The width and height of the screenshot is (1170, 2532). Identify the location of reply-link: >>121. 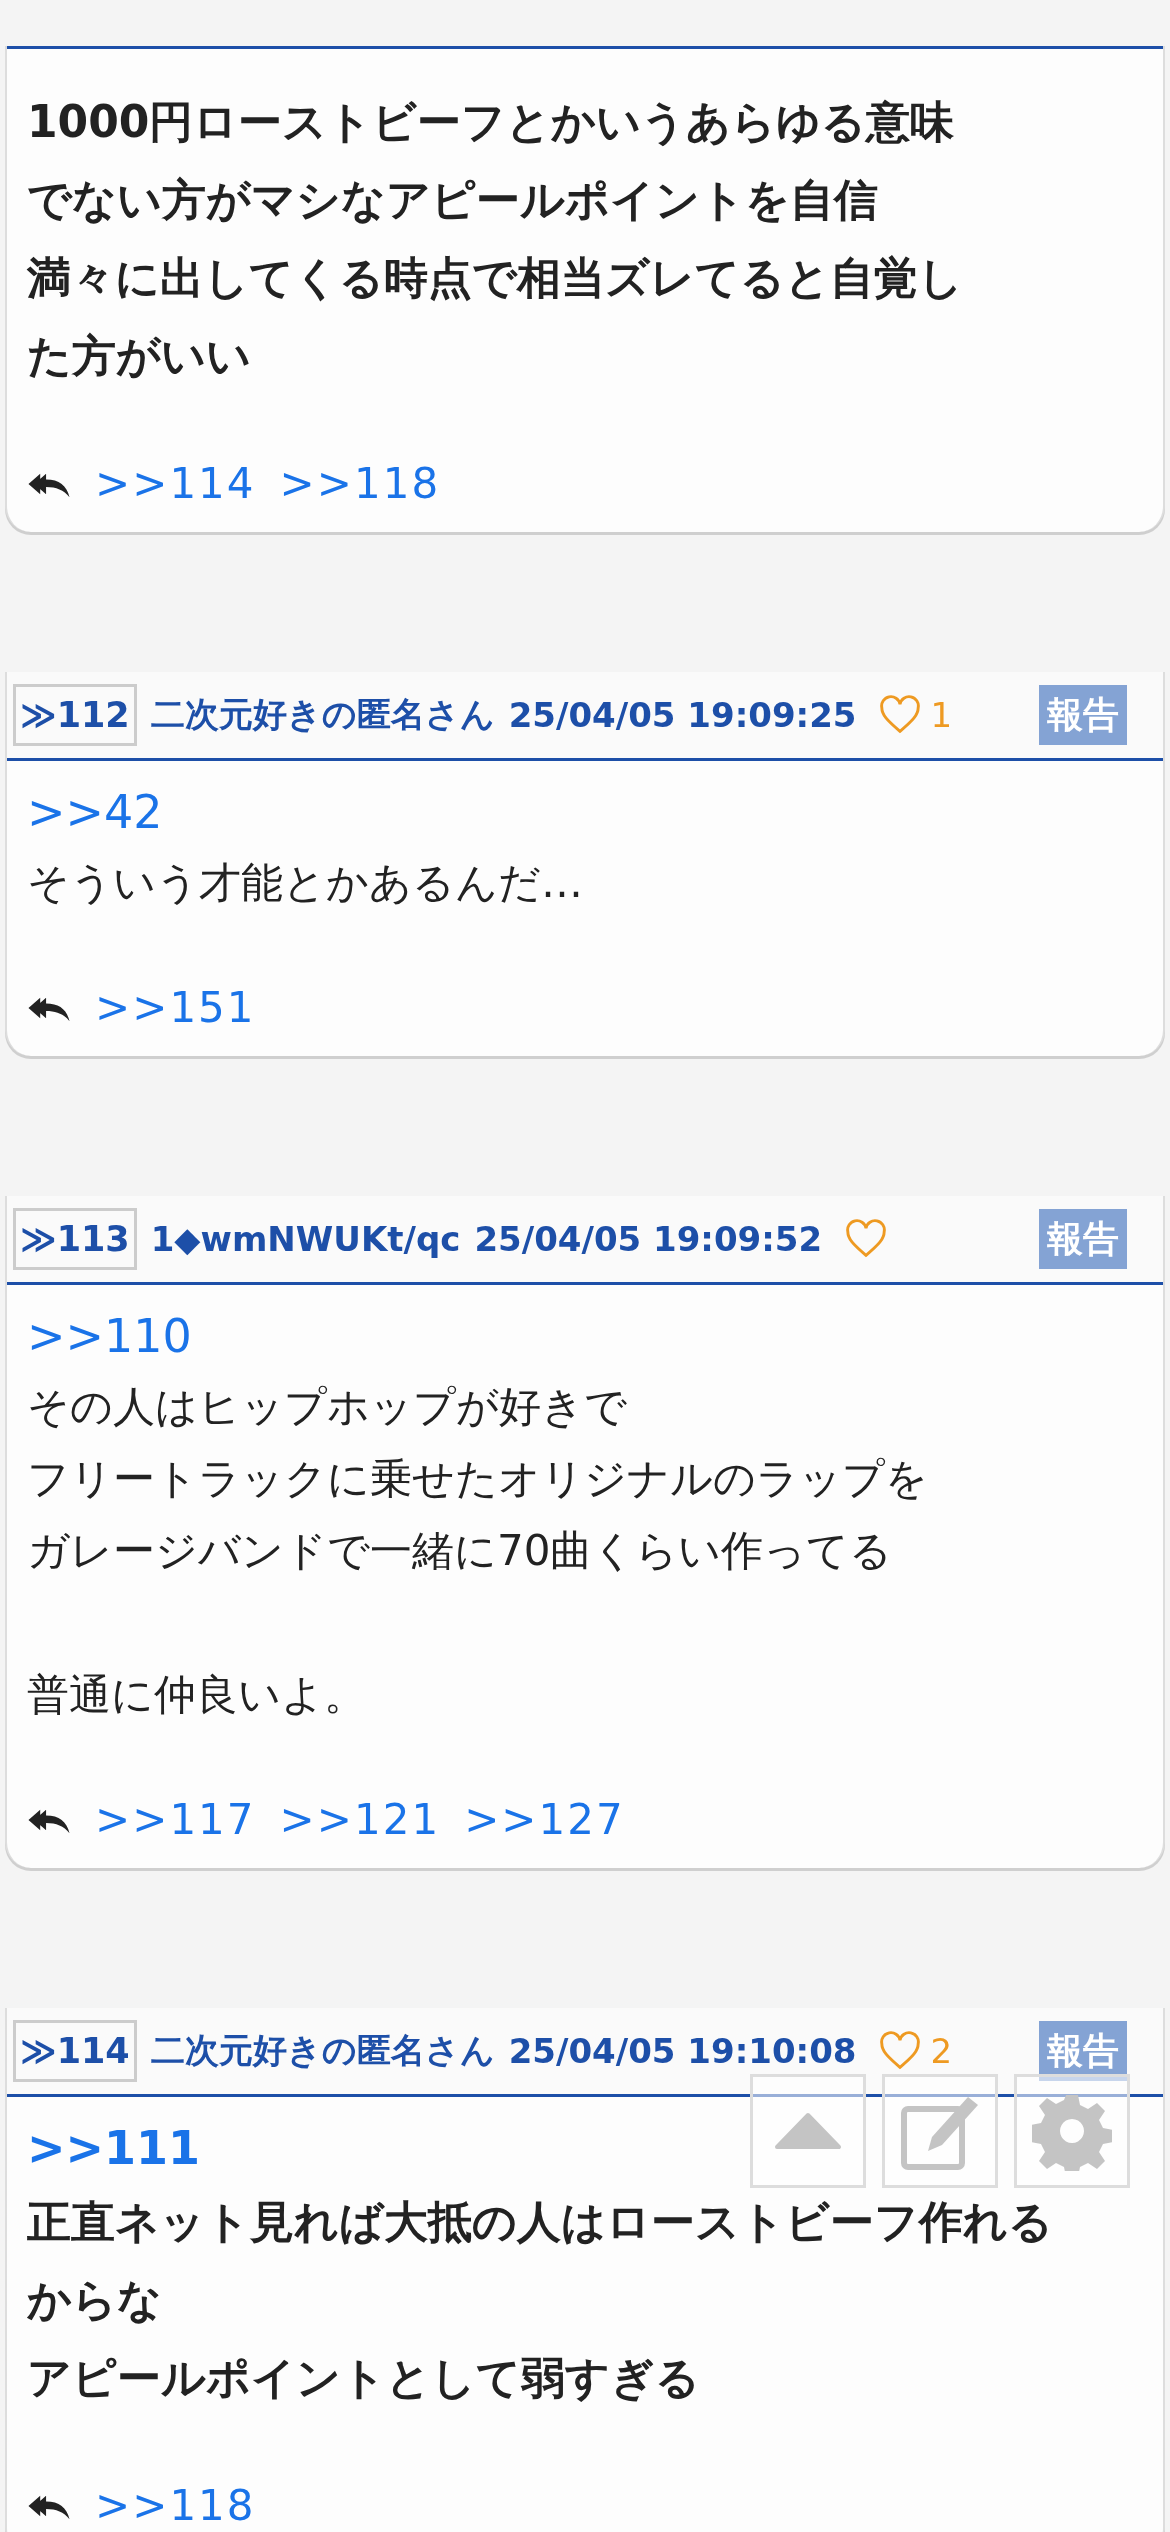
(360, 1819).